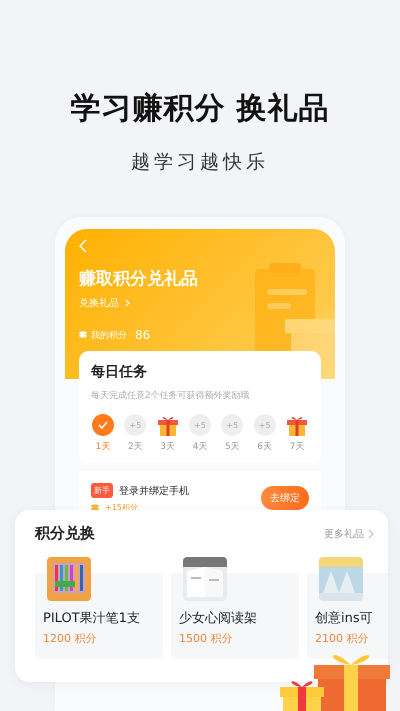 The image size is (400, 711). Describe the element at coordinates (232, 447) in the screenshot. I see `day-label: 5天` at that location.